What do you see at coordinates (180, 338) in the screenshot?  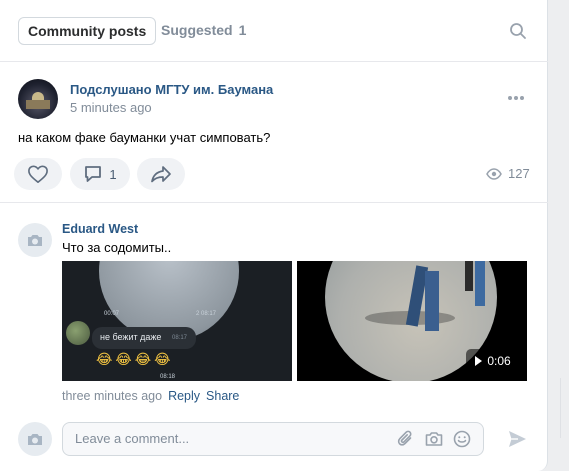 I see `chat-bubble-time: 08:17` at bounding box center [180, 338].